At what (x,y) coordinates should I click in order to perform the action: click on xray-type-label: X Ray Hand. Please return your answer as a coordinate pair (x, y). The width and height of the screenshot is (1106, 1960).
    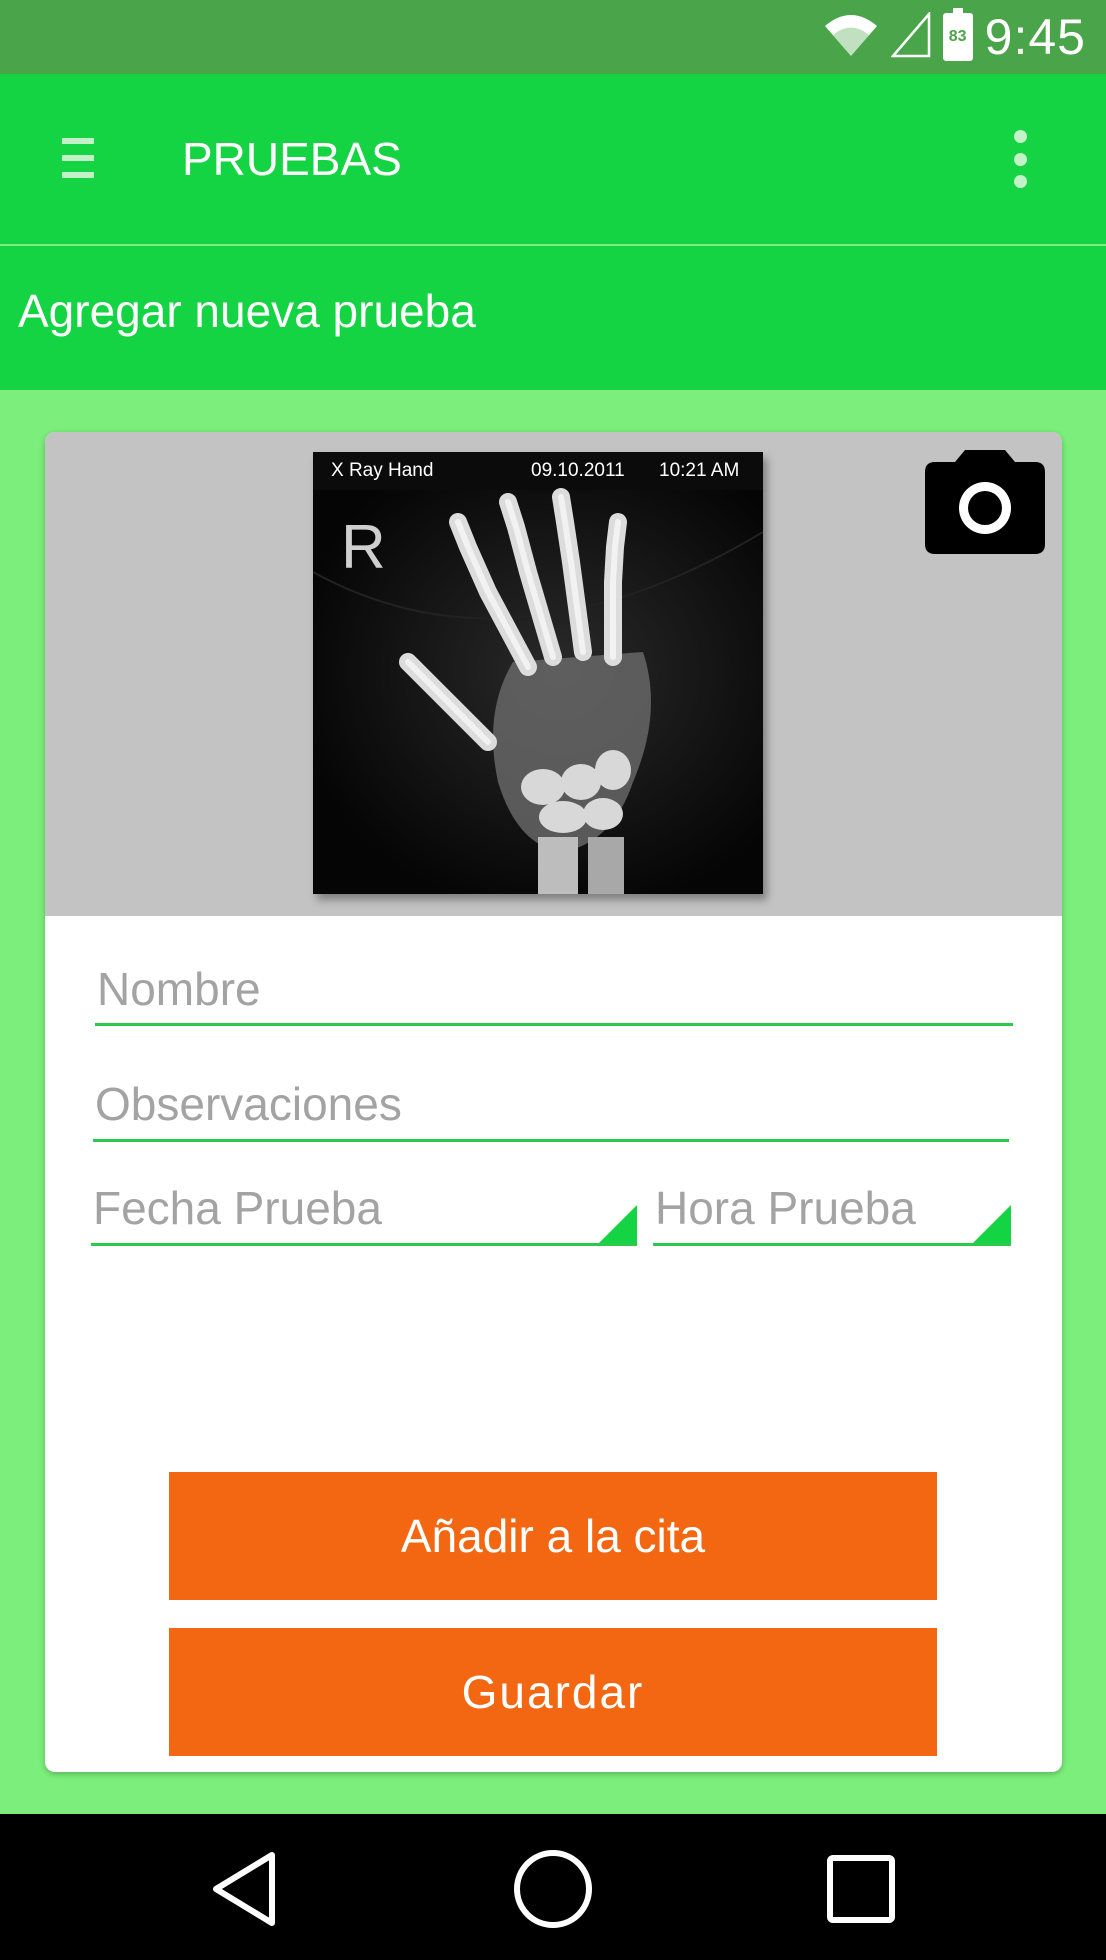
    Looking at the image, I should click on (382, 470).